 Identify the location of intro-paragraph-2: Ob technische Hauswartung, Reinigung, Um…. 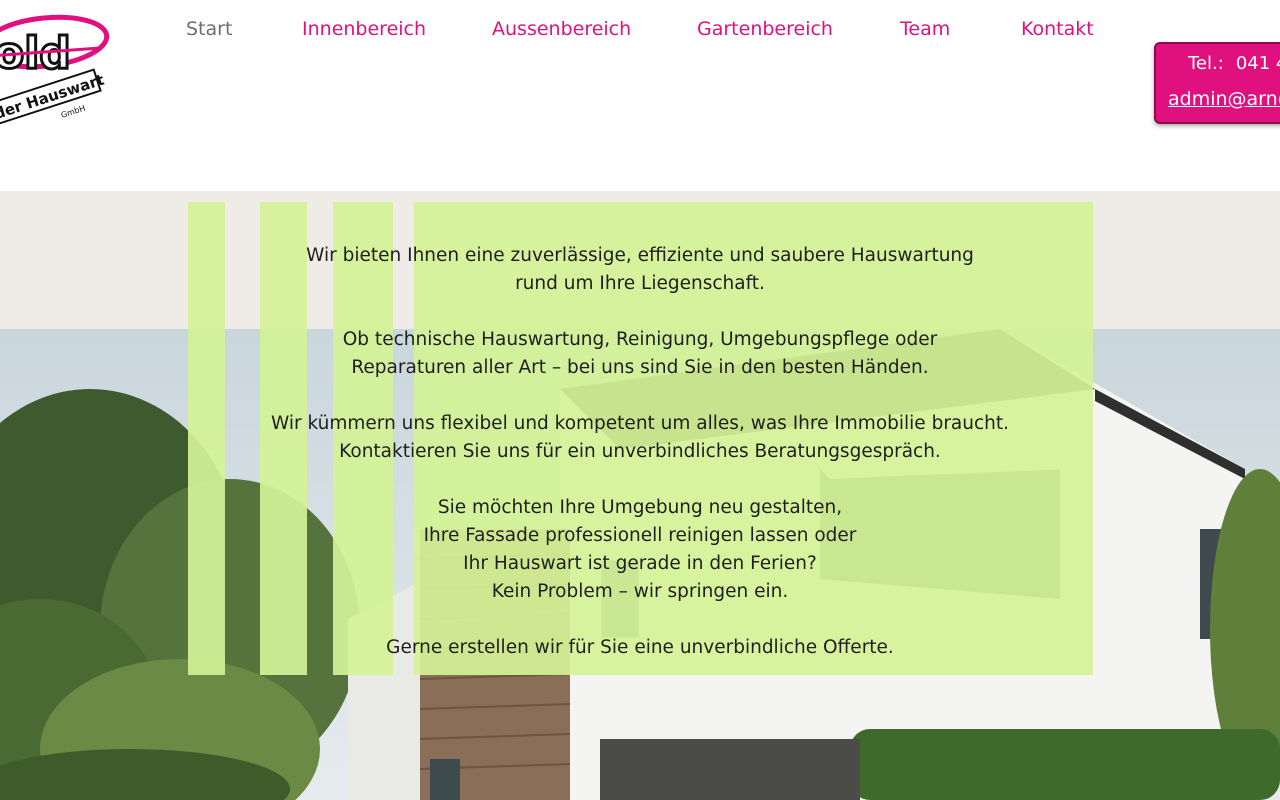
(640, 354).